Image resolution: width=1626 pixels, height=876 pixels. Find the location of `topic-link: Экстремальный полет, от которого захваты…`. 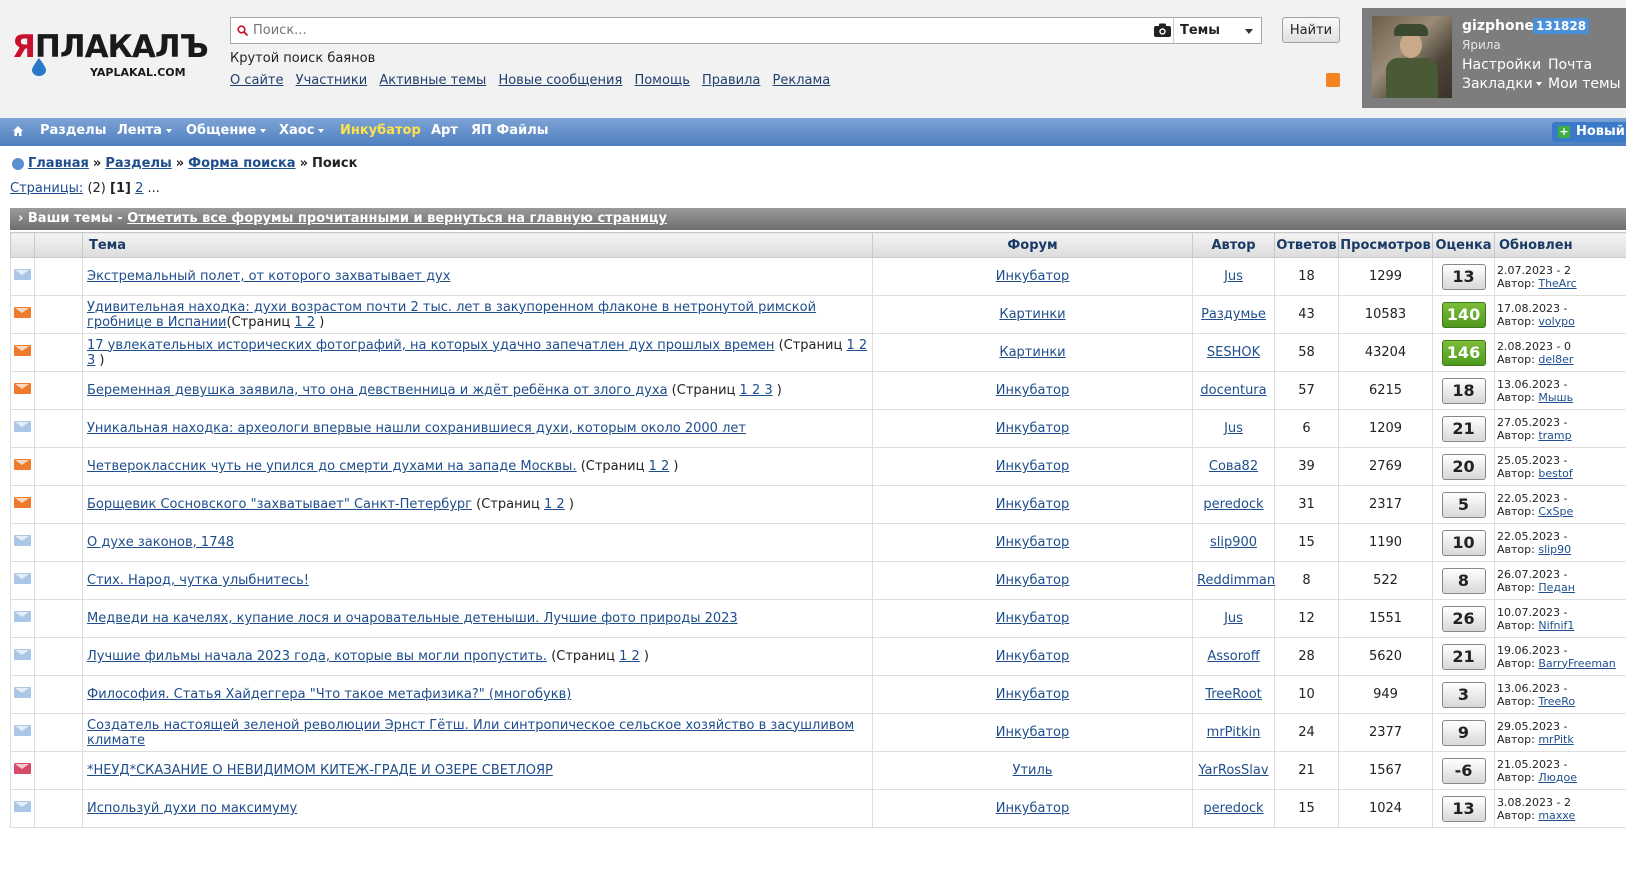

topic-link: Экстремальный полет, от которого захваты… is located at coordinates (268, 276).